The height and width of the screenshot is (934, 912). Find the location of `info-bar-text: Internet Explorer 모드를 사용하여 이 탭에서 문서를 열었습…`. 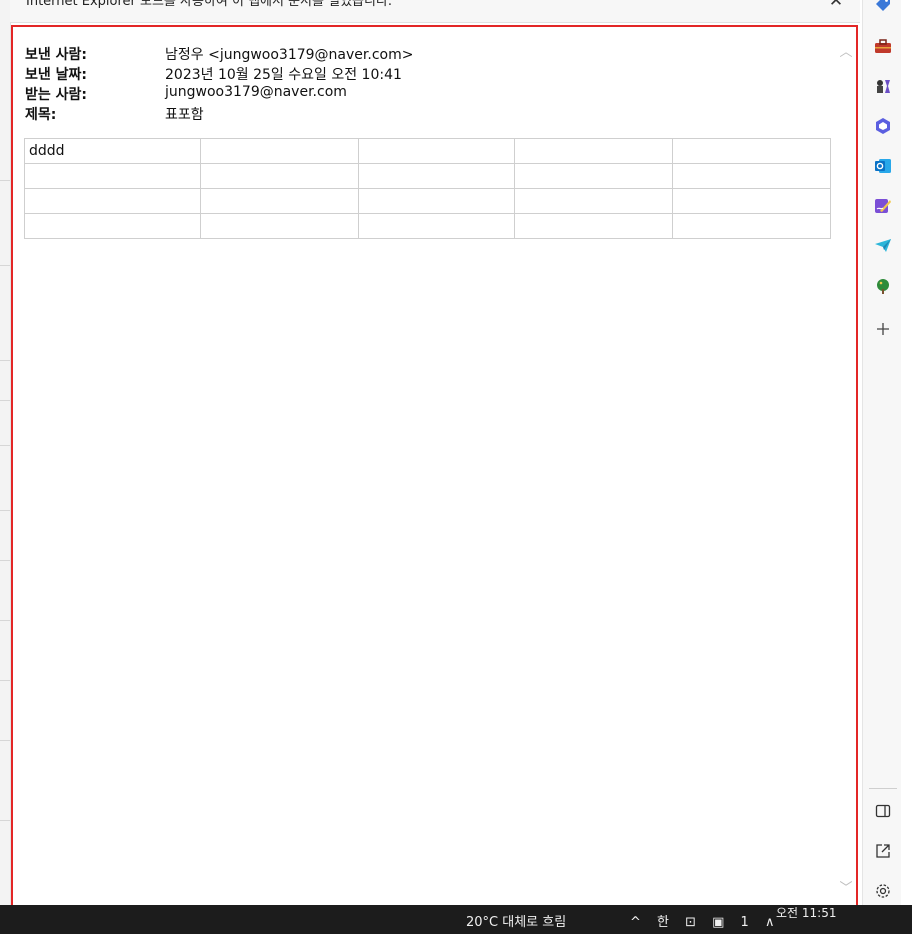

info-bar-text: Internet Explorer 모드를 사용하여 이 탭에서 문서를 열었습… is located at coordinates (209, 4).